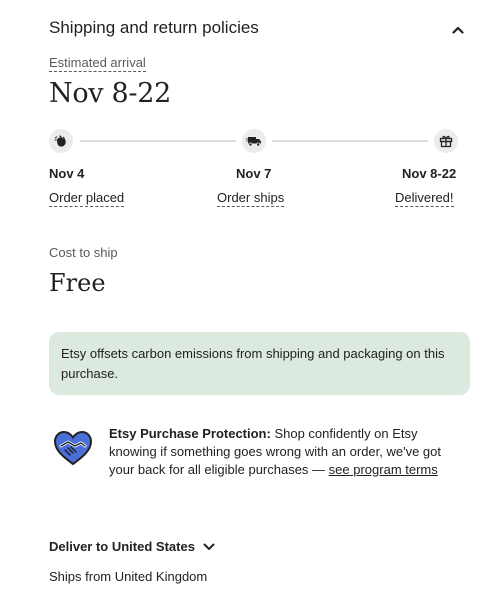  Describe the element at coordinates (251, 198) in the screenshot. I see `step-2-label: Order ships` at that location.